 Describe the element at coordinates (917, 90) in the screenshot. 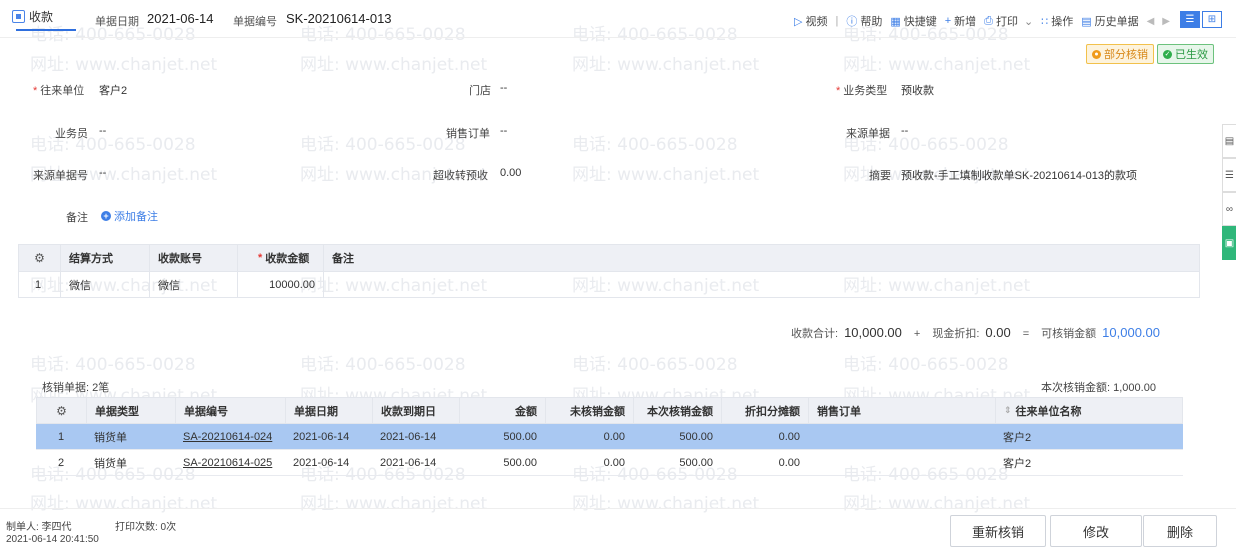

I see `biz-type-value: 预收款` at that location.